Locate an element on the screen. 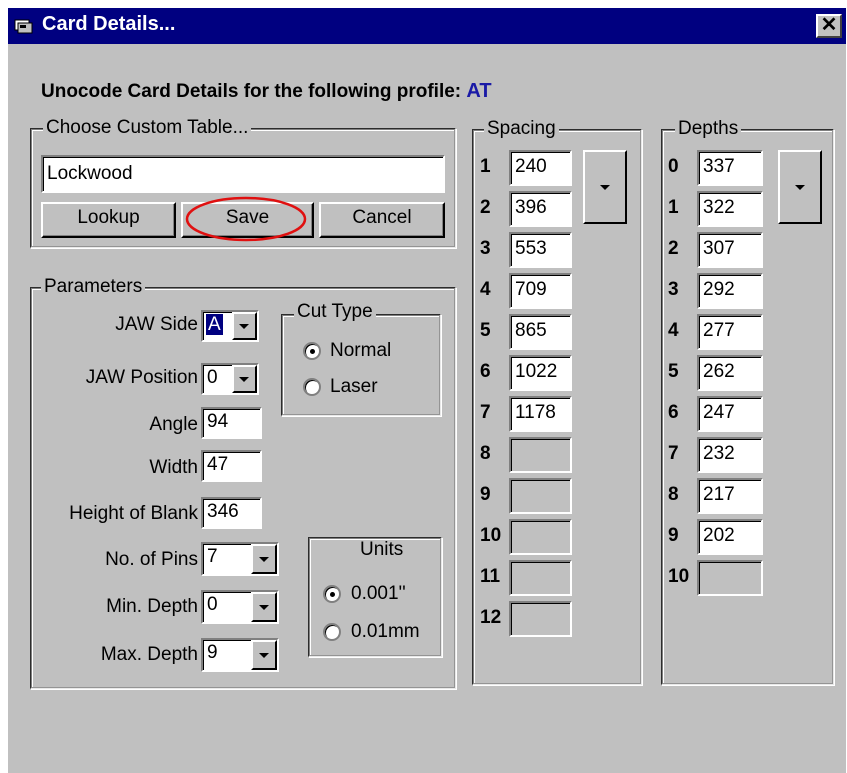  min-depth-label: Min. Depth is located at coordinates (152, 606).